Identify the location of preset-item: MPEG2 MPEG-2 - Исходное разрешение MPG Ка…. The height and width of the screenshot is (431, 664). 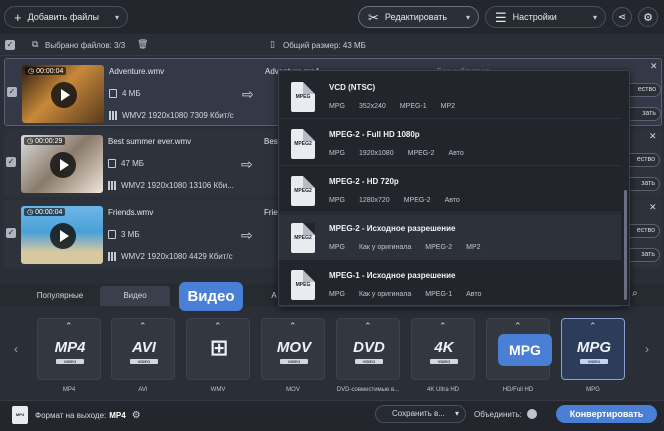
(450, 237).